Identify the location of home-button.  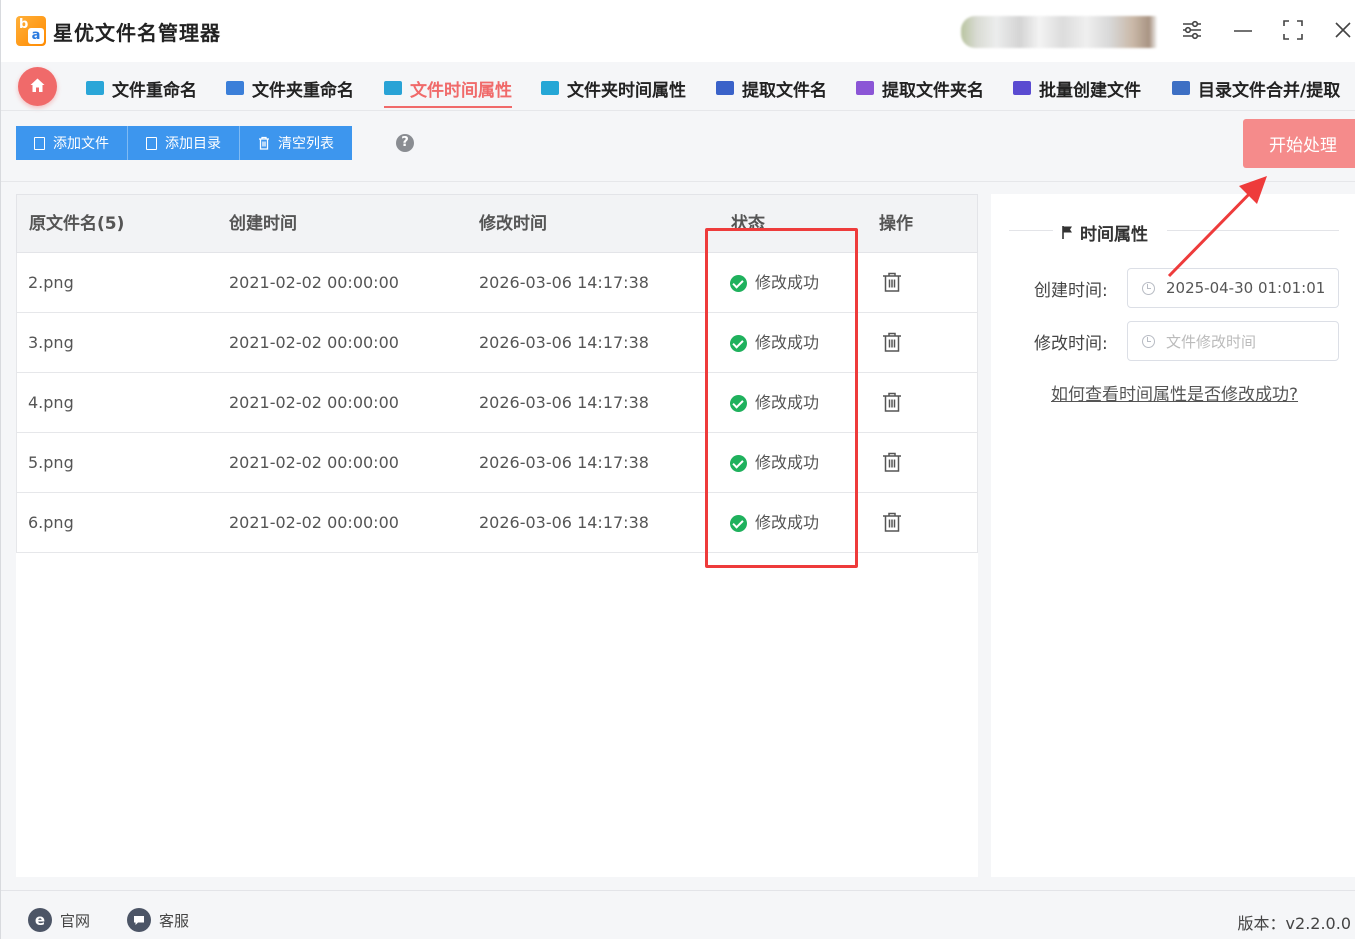
(37, 86).